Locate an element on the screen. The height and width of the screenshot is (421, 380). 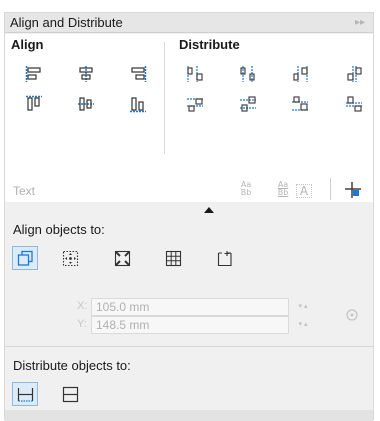
align-center-vertical-icon is located at coordinates (86, 104).